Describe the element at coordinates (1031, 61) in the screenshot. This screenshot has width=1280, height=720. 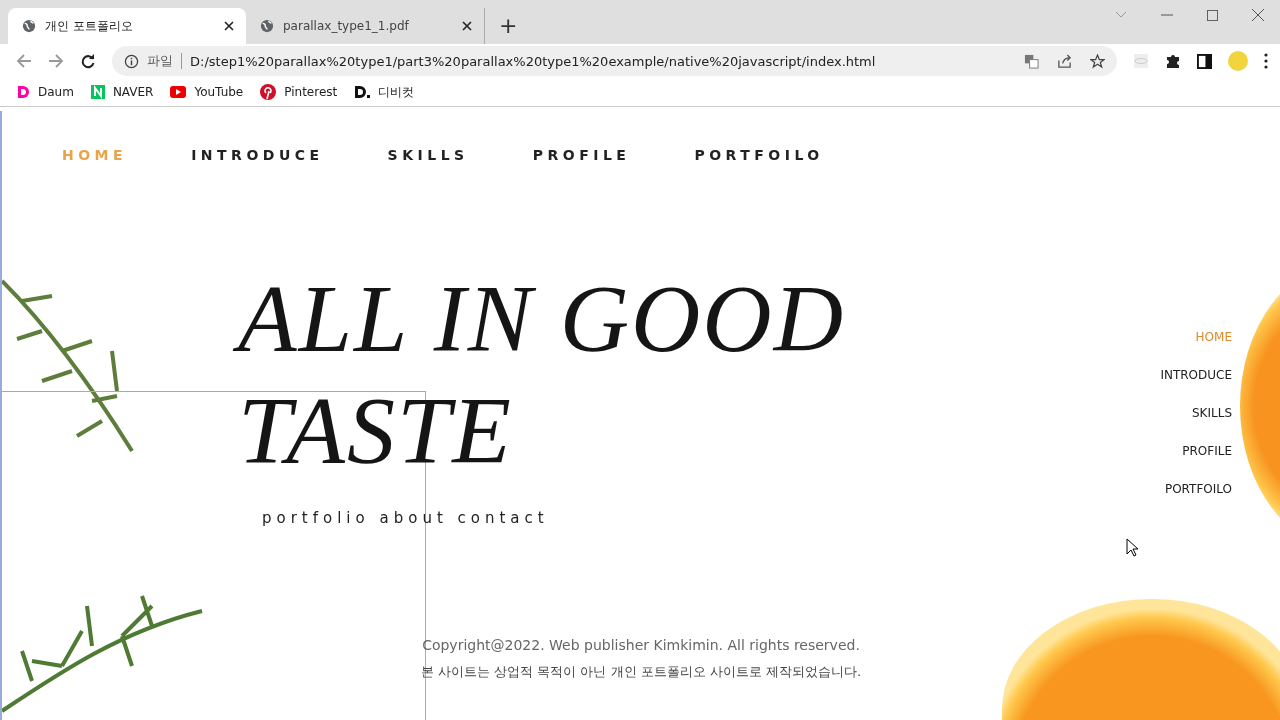
I see `translate-icon` at that location.